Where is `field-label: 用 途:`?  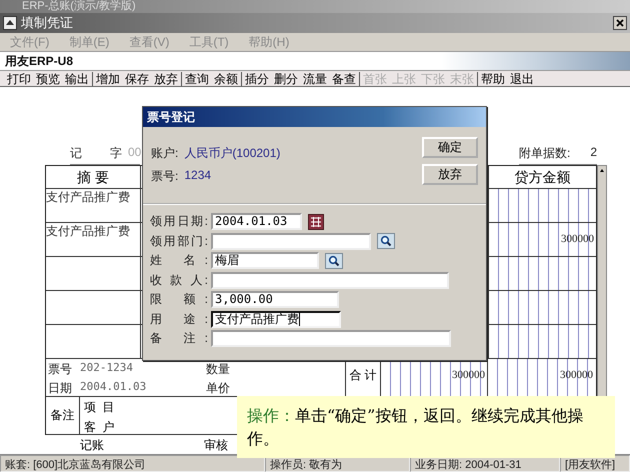 field-label: 用 途: is located at coordinates (179, 319).